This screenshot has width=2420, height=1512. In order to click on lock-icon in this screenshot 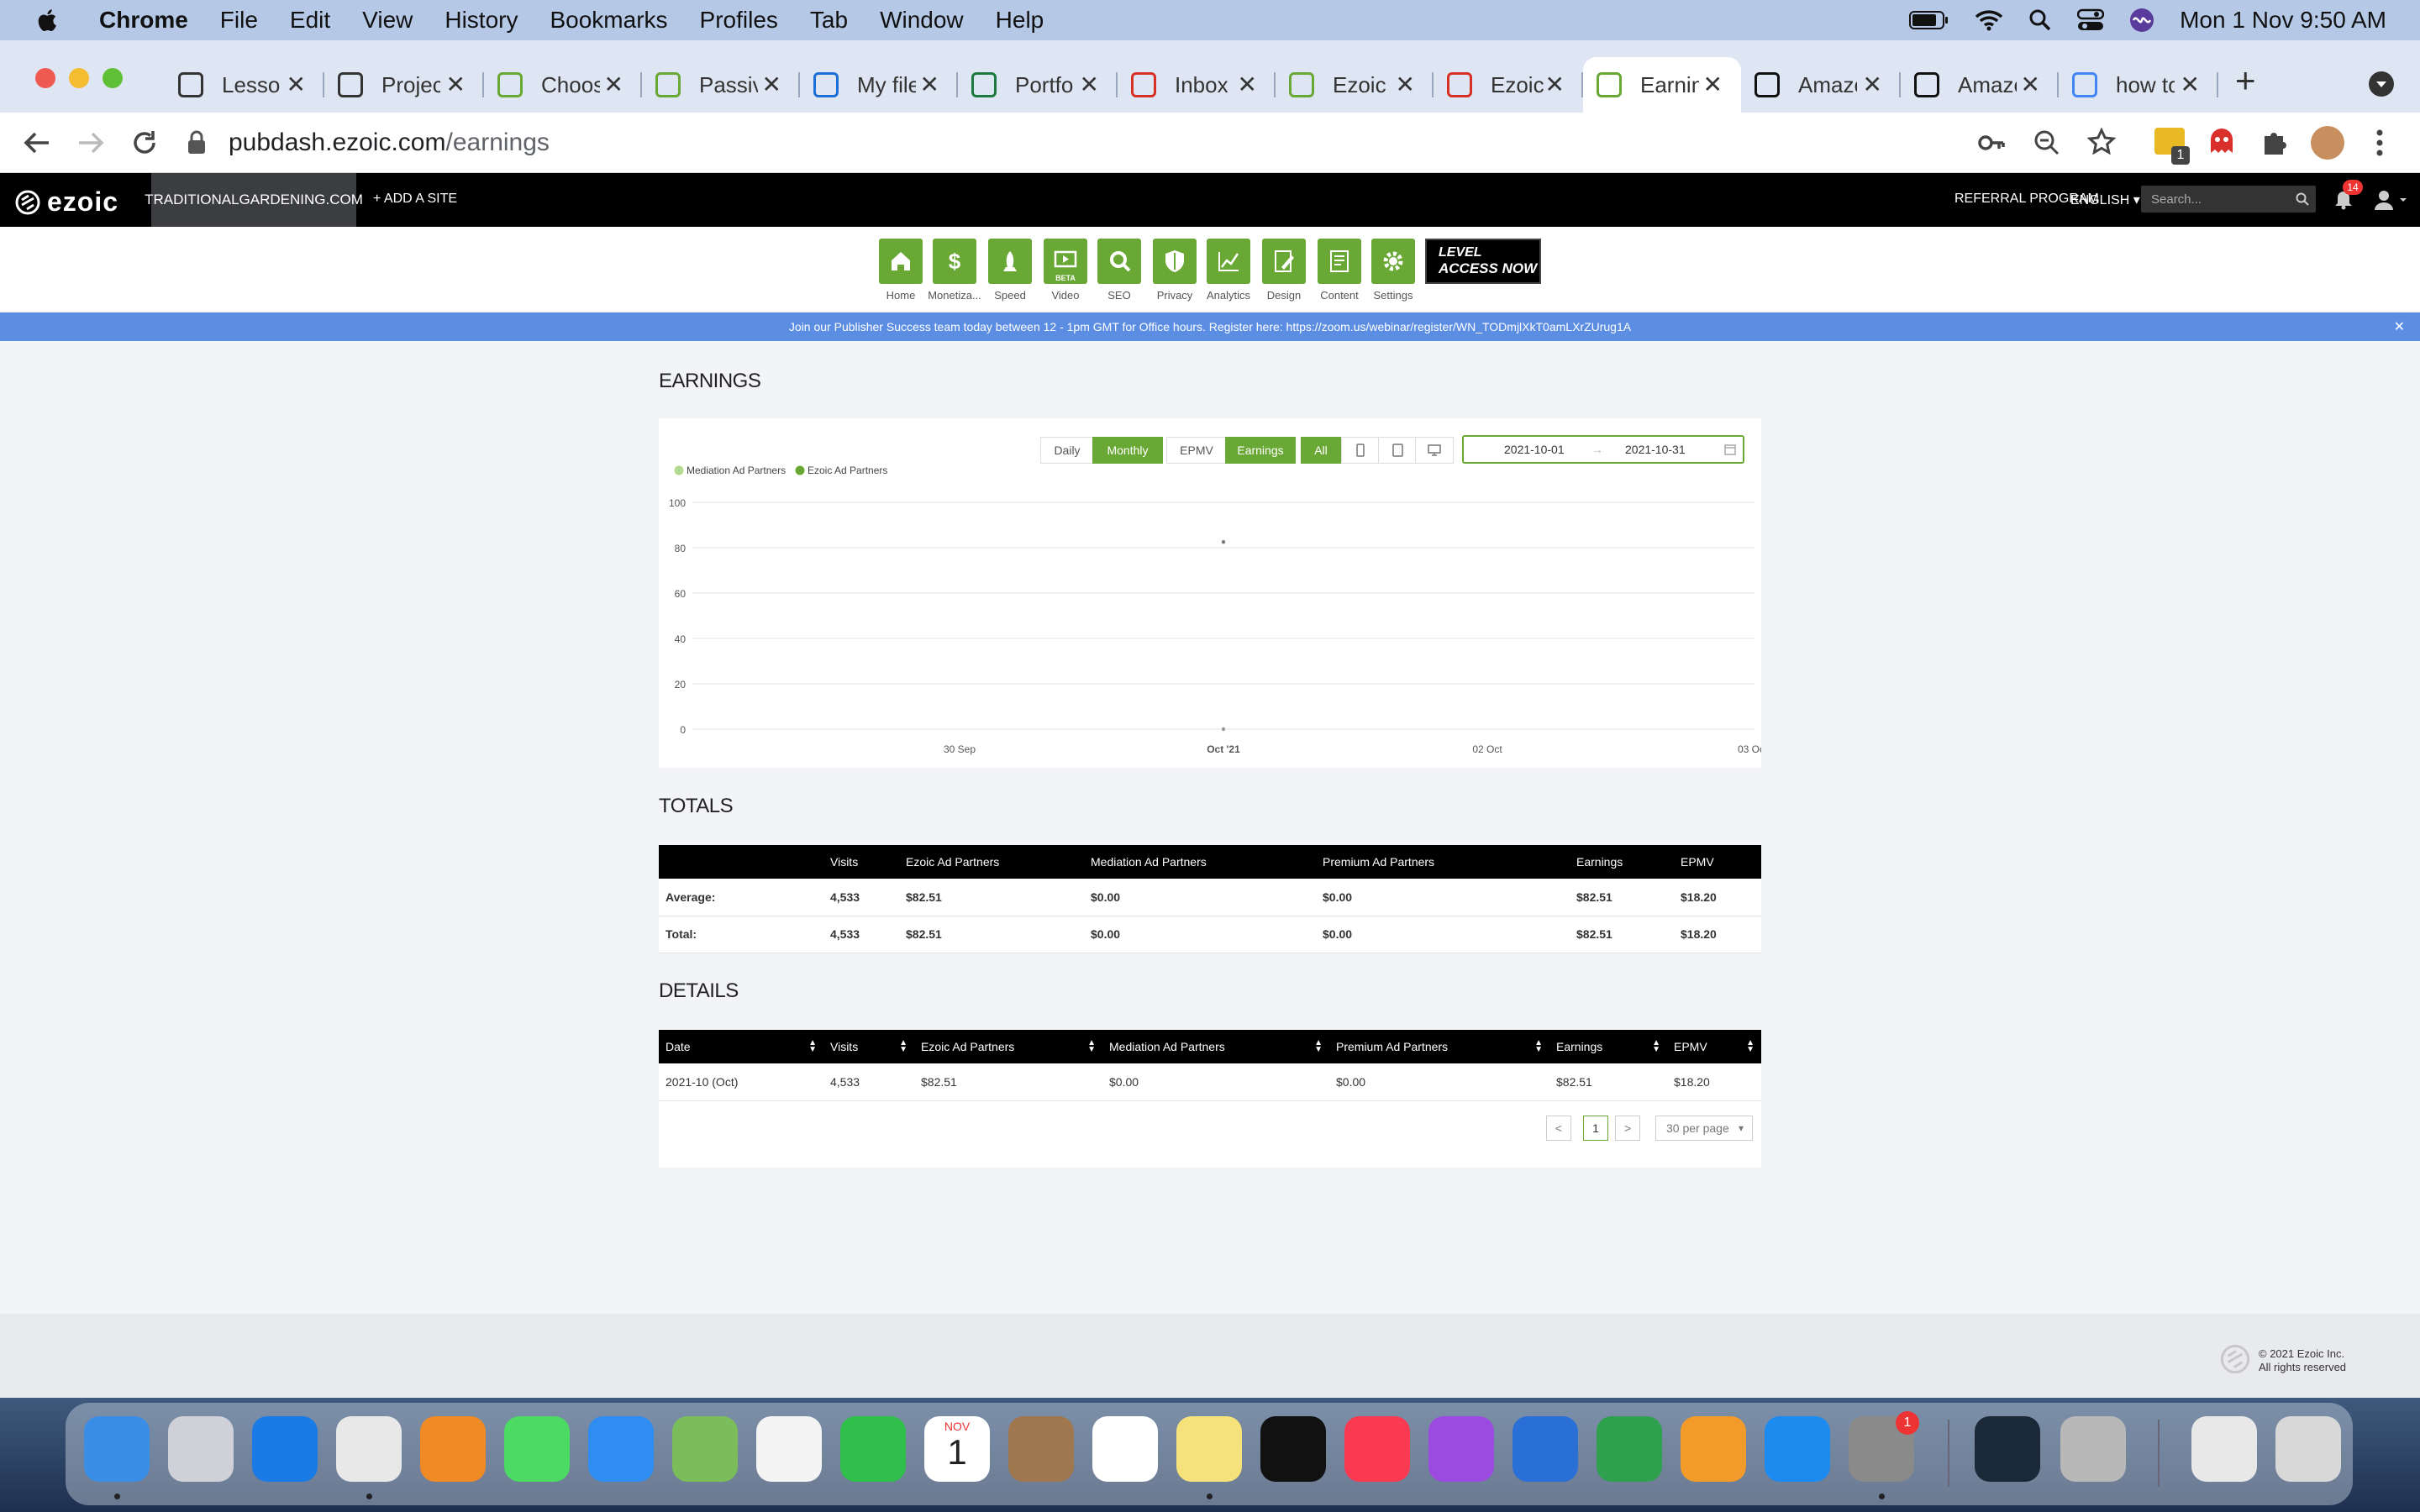, I will do `click(197, 142)`.